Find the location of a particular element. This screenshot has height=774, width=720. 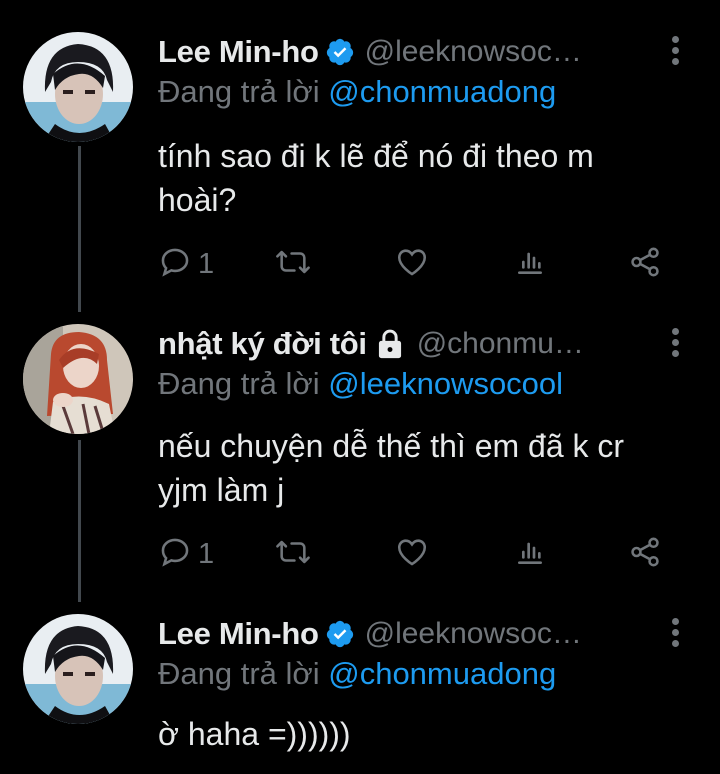

tweet-text: ờ haha =)))))) is located at coordinates (254, 734).